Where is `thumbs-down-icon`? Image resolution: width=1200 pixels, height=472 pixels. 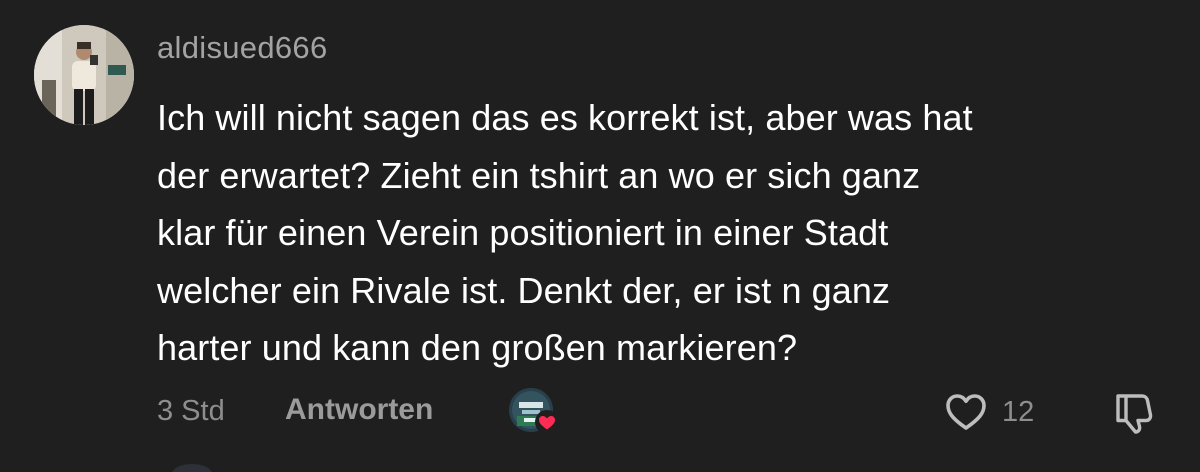 thumbs-down-icon is located at coordinates (1135, 413).